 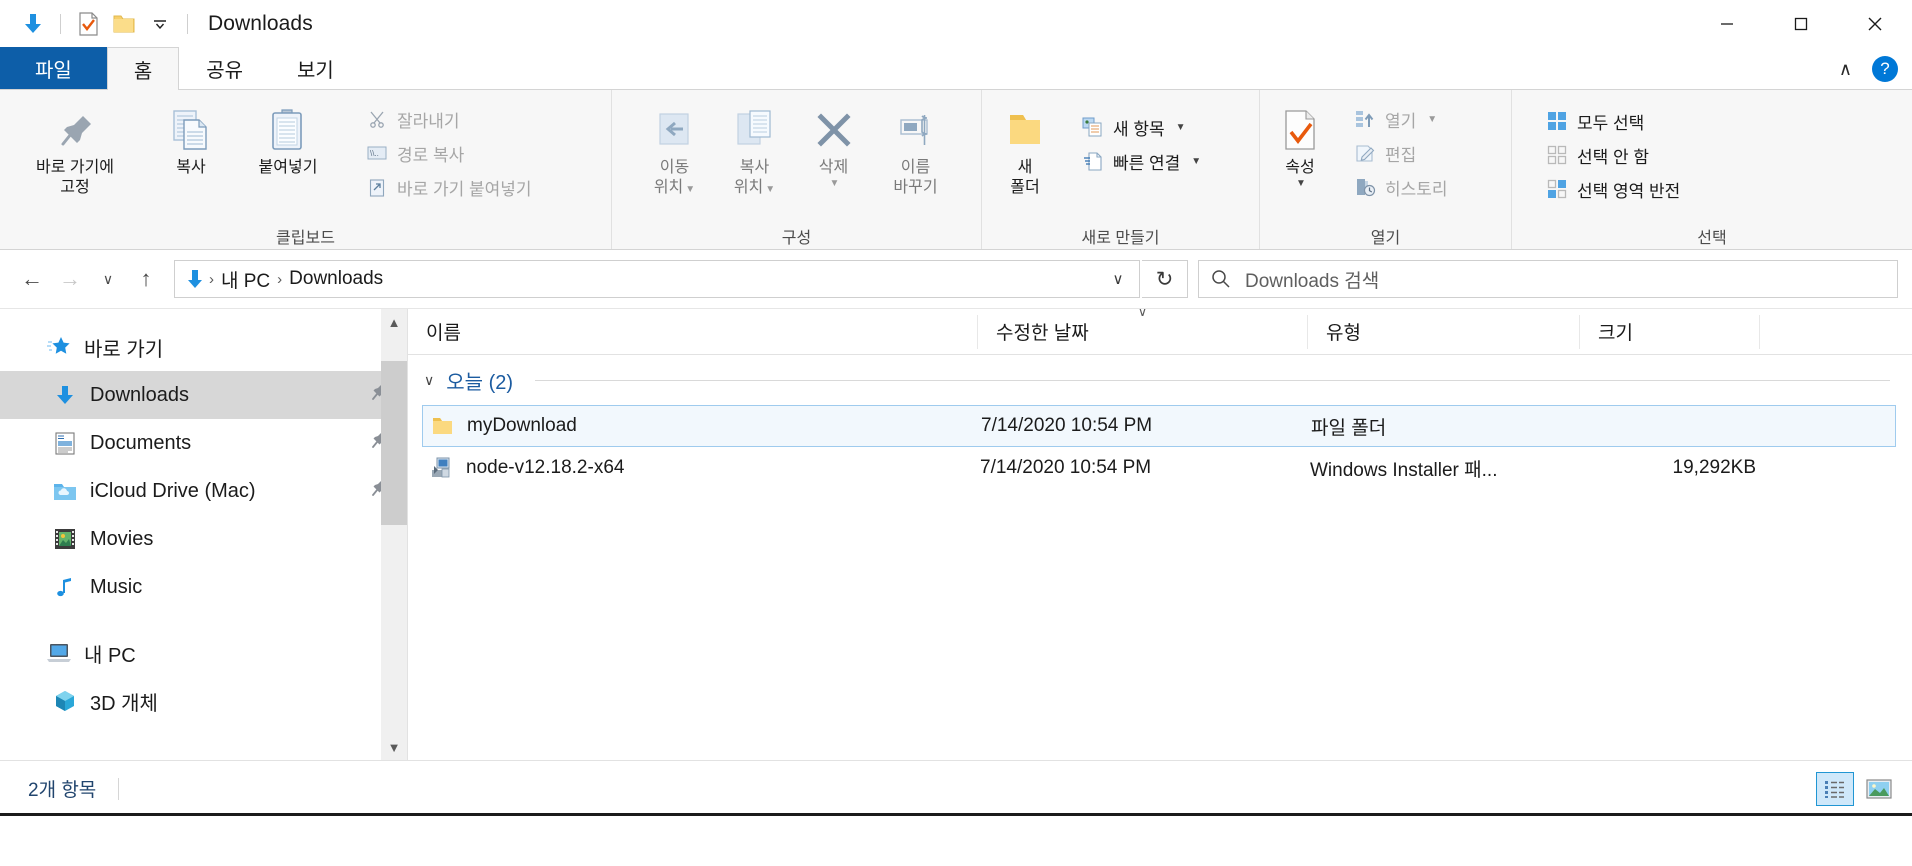 I want to click on move-to-button: 이동 위치 ▼, so click(x=675, y=151).